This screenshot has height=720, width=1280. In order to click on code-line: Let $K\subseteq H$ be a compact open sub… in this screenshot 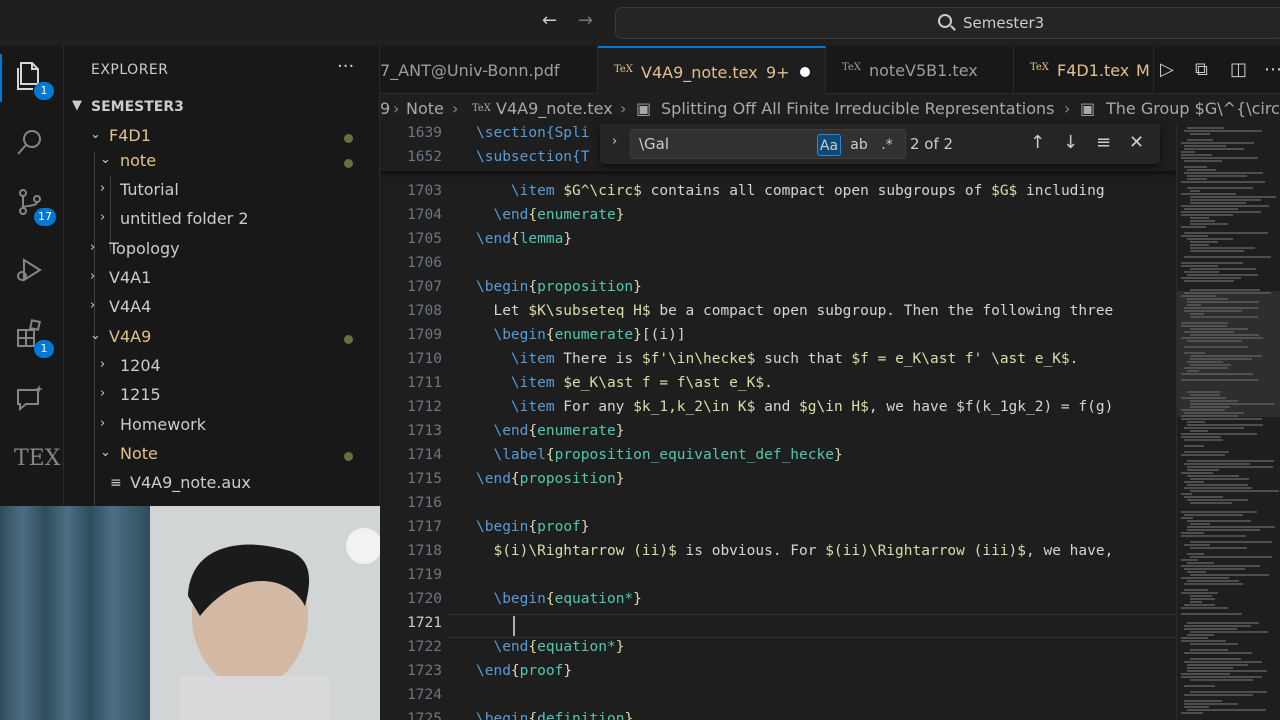, I will do `click(794, 311)`.